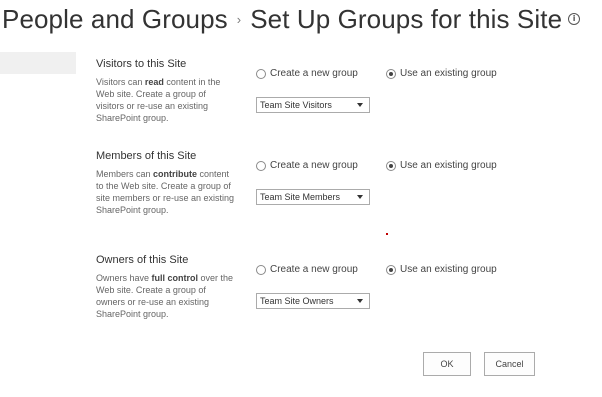  What do you see at coordinates (141, 64) in the screenshot?
I see `section-title: Visitors to this Site` at bounding box center [141, 64].